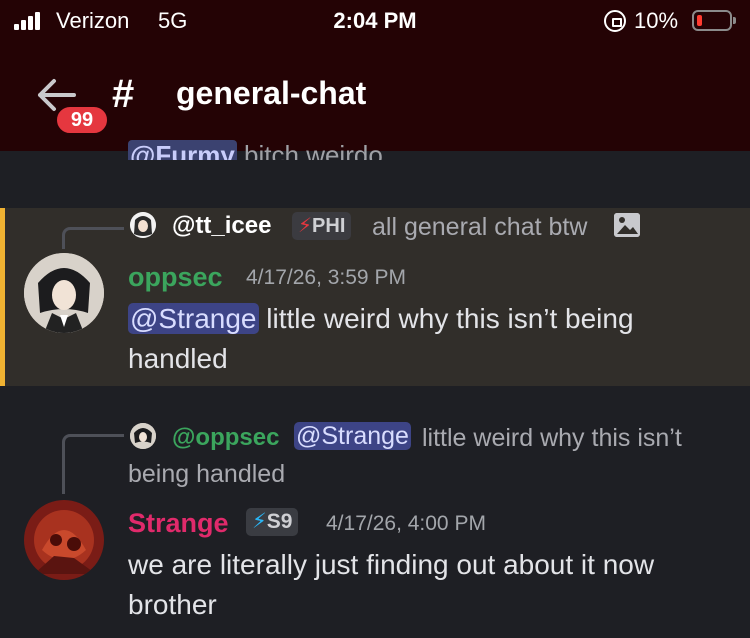 Image resolution: width=750 pixels, height=638 pixels. I want to click on author-name: oppsec, so click(175, 277).